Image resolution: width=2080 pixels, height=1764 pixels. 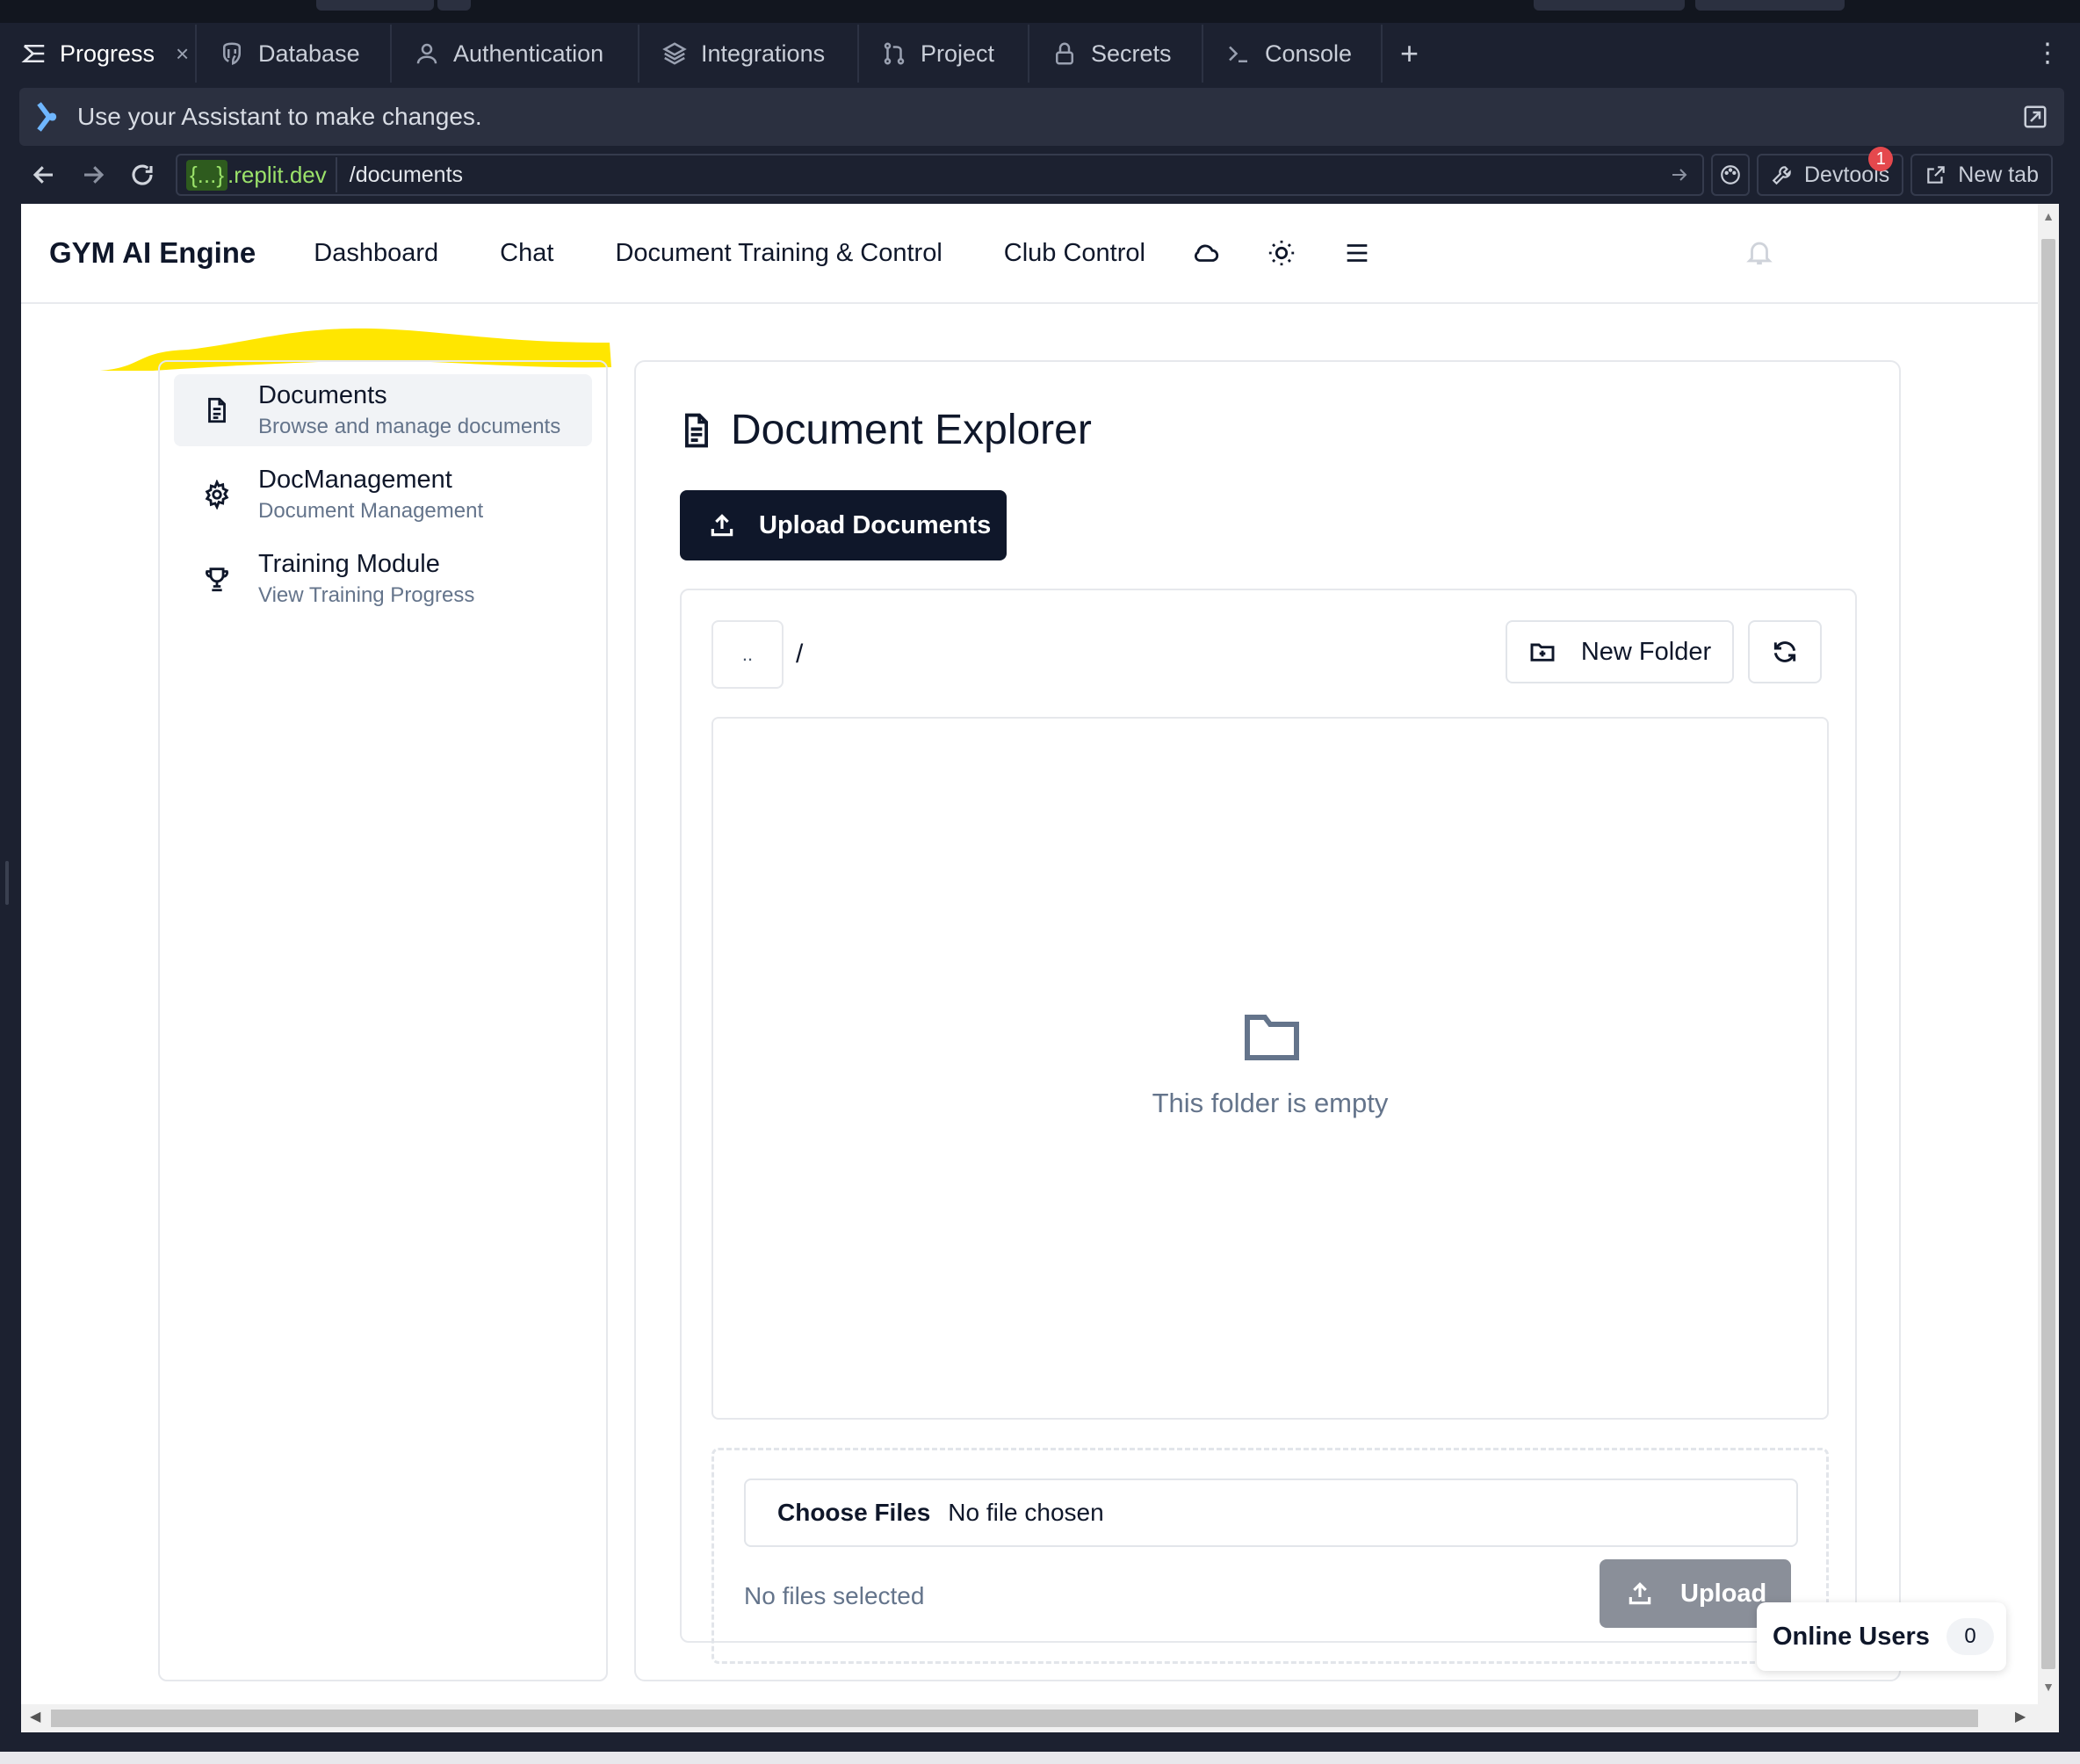 I want to click on url-host-domain: .replit.dev, so click(x=277, y=175).